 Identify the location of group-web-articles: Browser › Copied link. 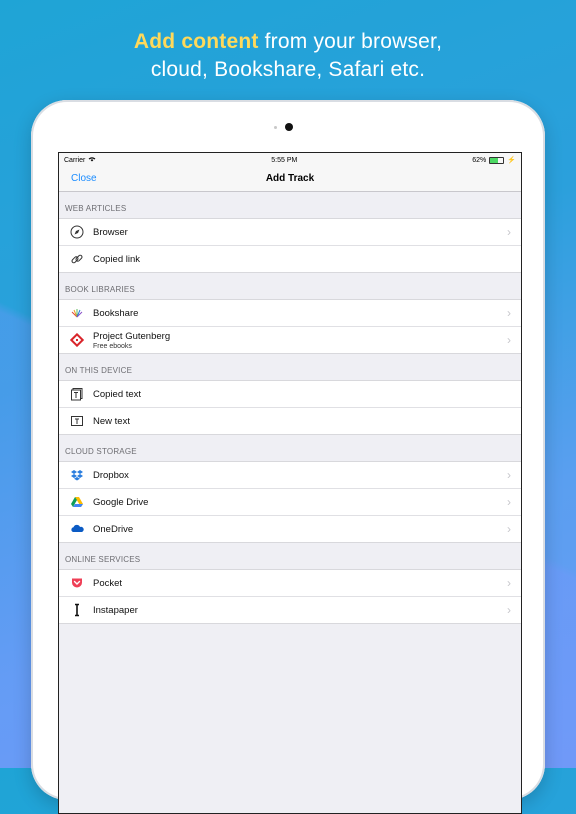
(290, 245).